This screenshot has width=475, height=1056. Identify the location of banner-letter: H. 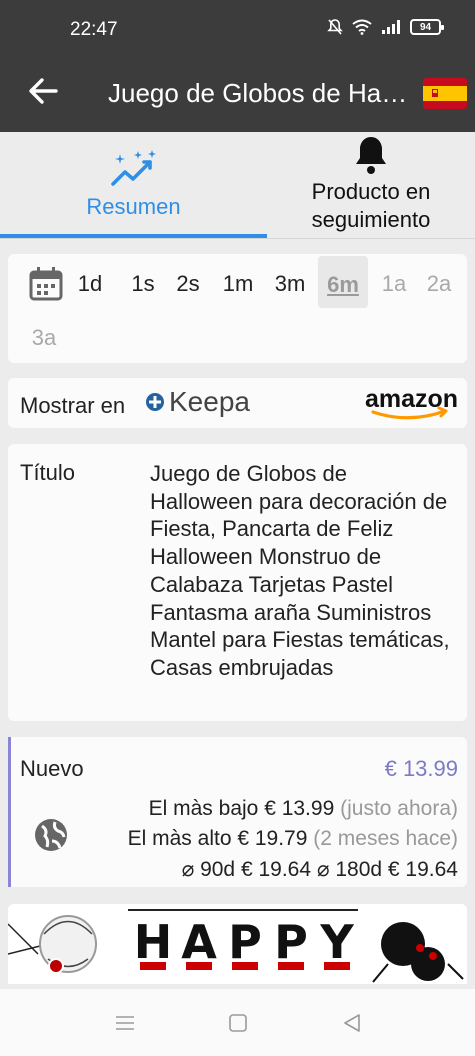
(153, 942).